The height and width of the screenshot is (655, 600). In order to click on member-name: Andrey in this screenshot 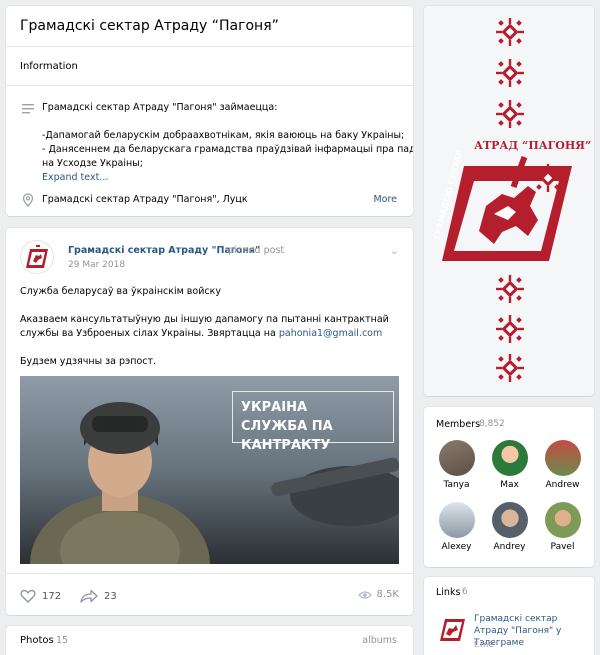, I will do `click(509, 547)`.